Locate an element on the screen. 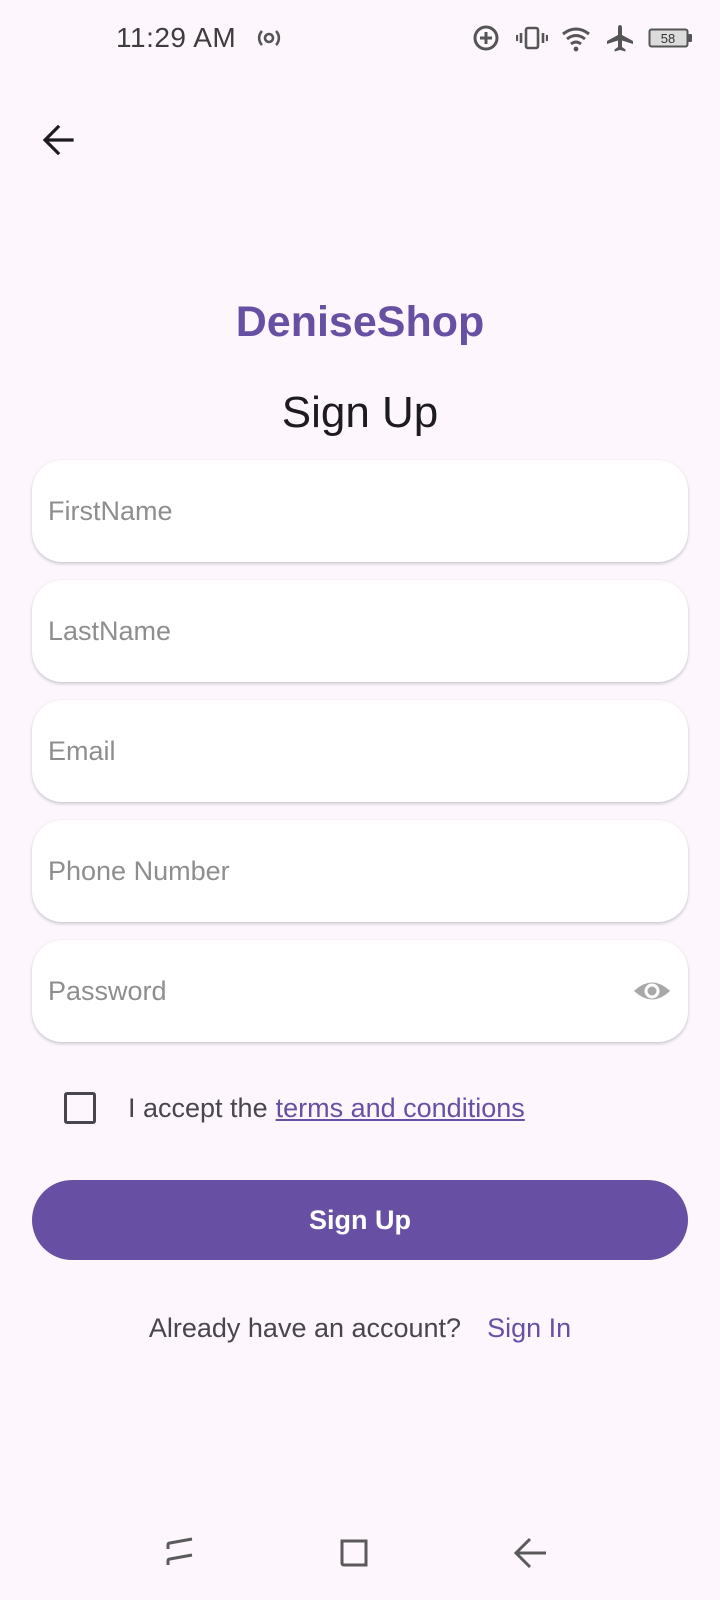  terms-checkbox is located at coordinates (80, 1108).